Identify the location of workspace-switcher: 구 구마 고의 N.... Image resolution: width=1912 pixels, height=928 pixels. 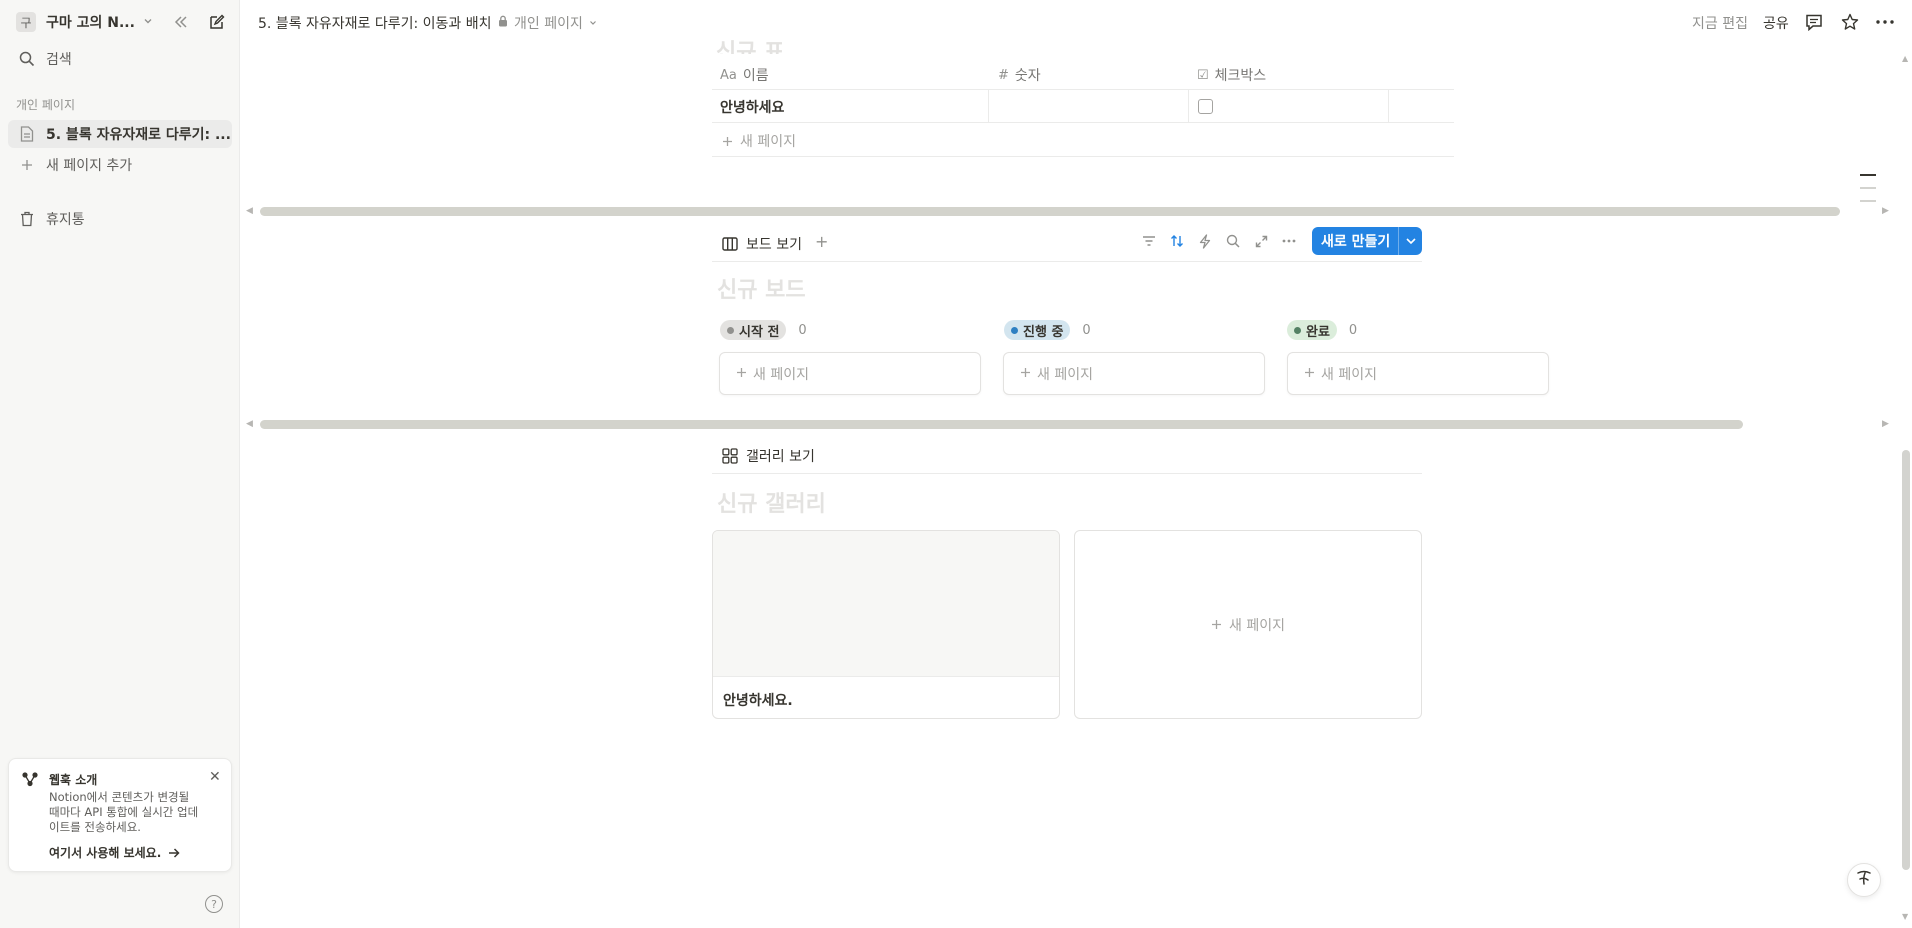
(120, 22).